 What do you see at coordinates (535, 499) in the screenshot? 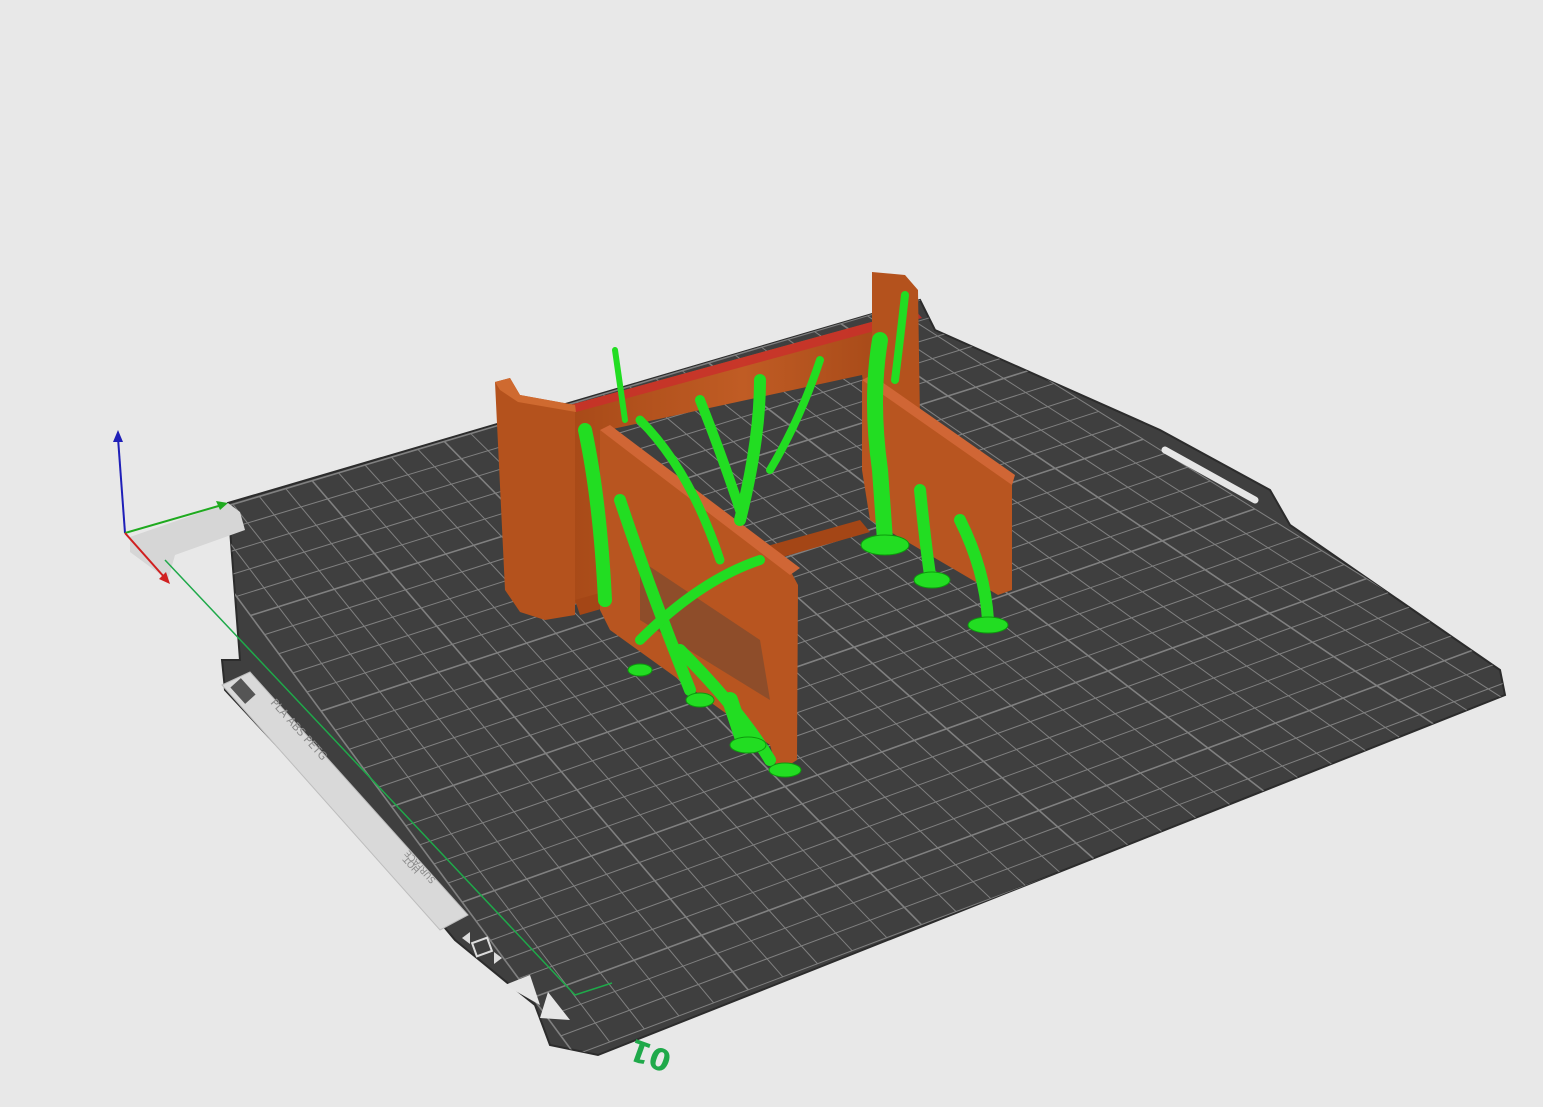
I see `model-left-pillar` at bounding box center [535, 499].